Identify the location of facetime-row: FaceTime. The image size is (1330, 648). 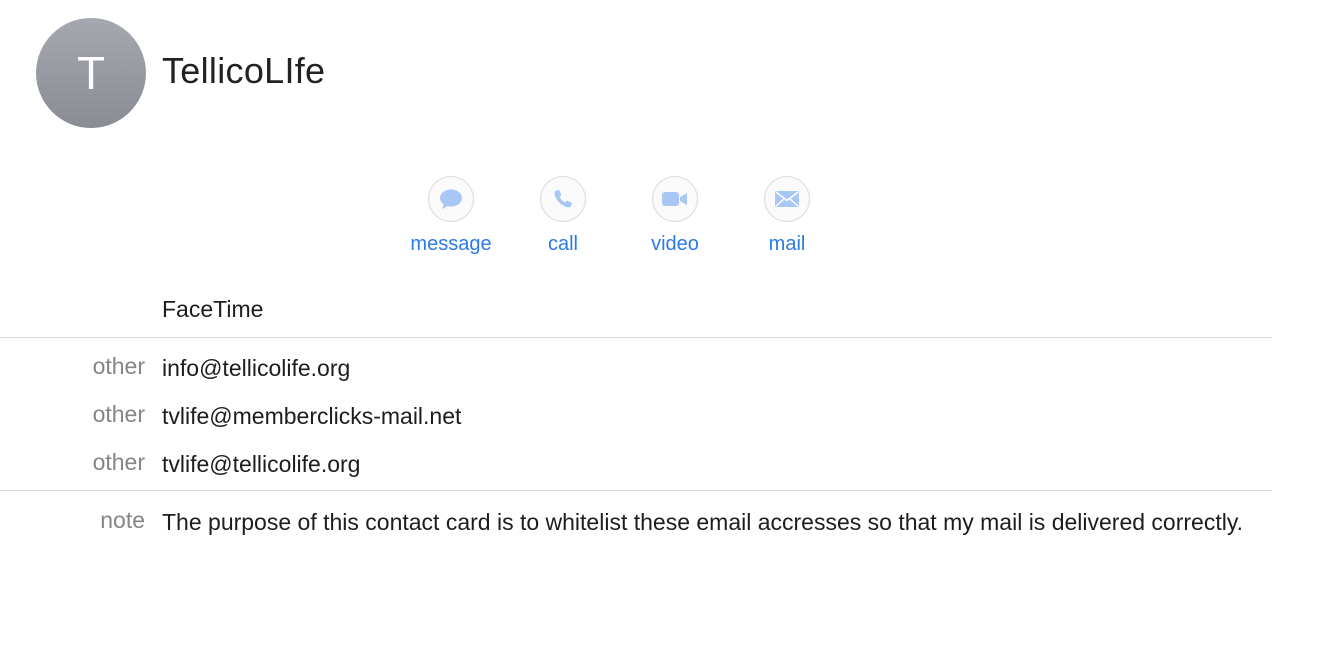
(212, 309).